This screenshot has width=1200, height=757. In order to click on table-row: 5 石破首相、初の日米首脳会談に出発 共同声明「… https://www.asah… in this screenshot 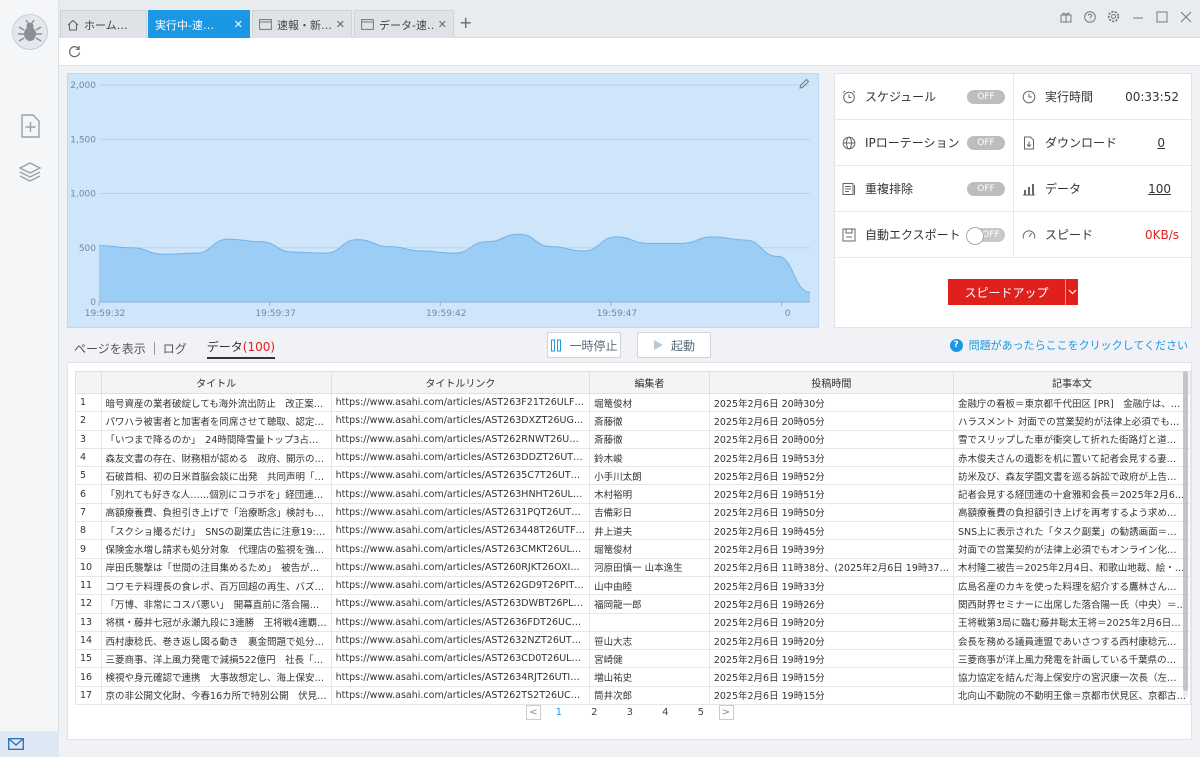, I will do `click(633, 476)`.